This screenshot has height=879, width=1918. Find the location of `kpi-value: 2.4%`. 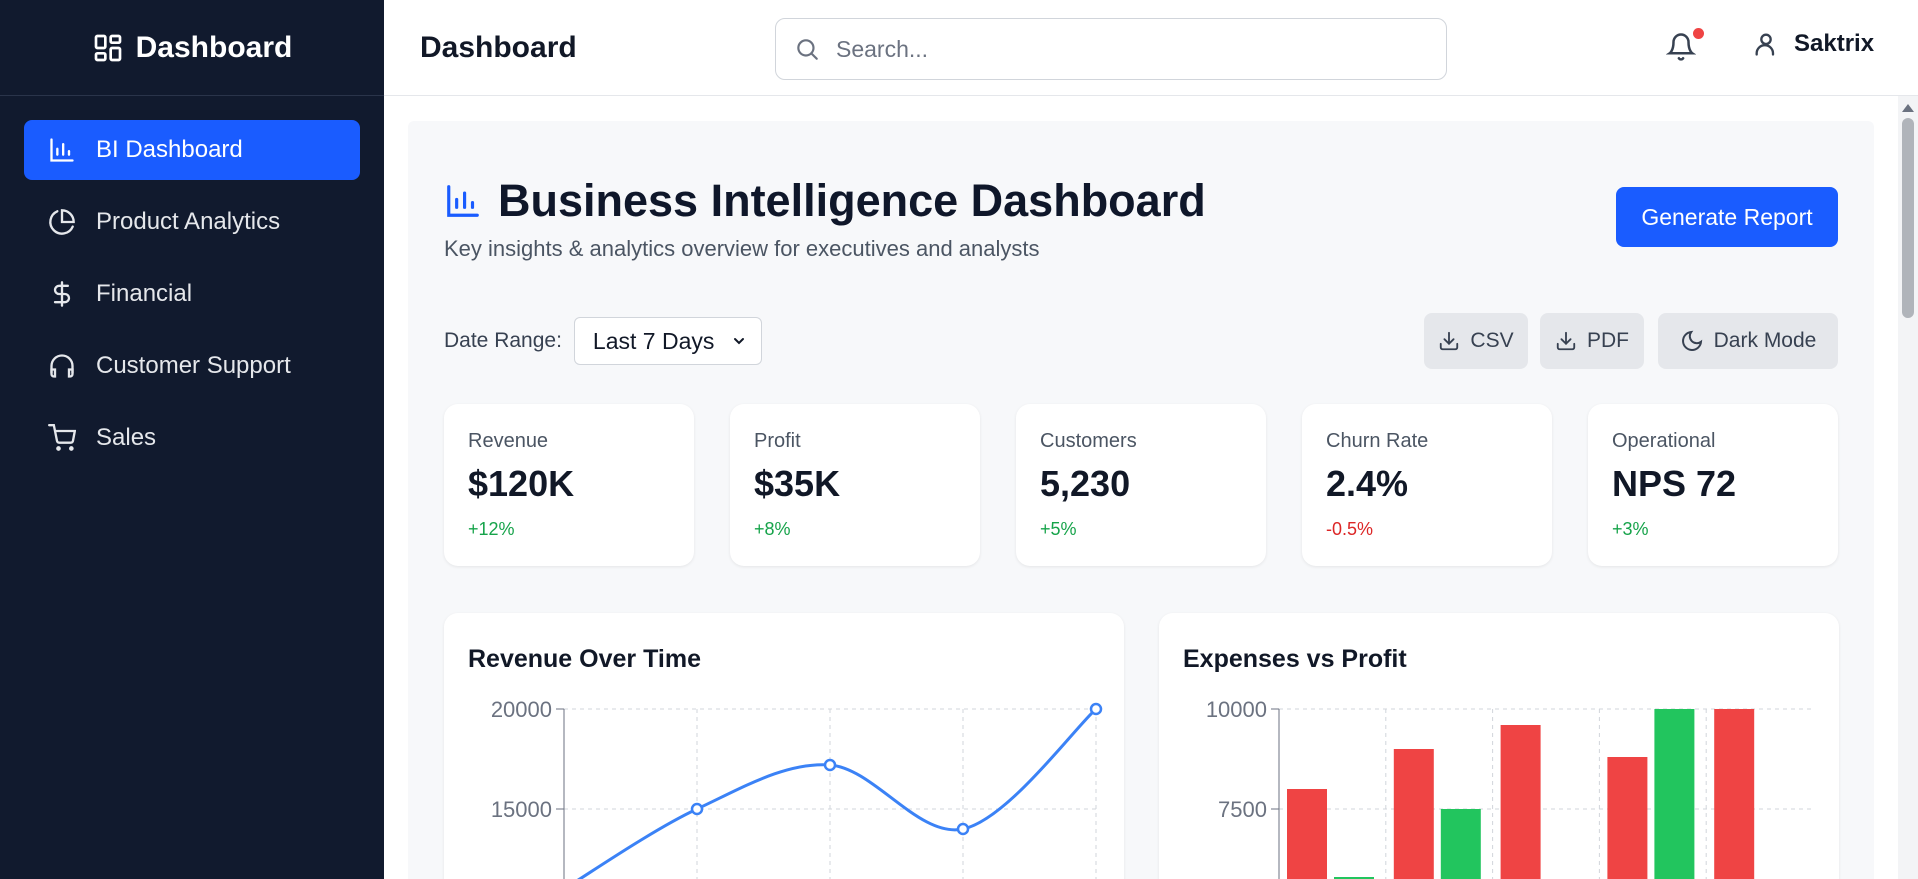

kpi-value: 2.4% is located at coordinates (1367, 483).